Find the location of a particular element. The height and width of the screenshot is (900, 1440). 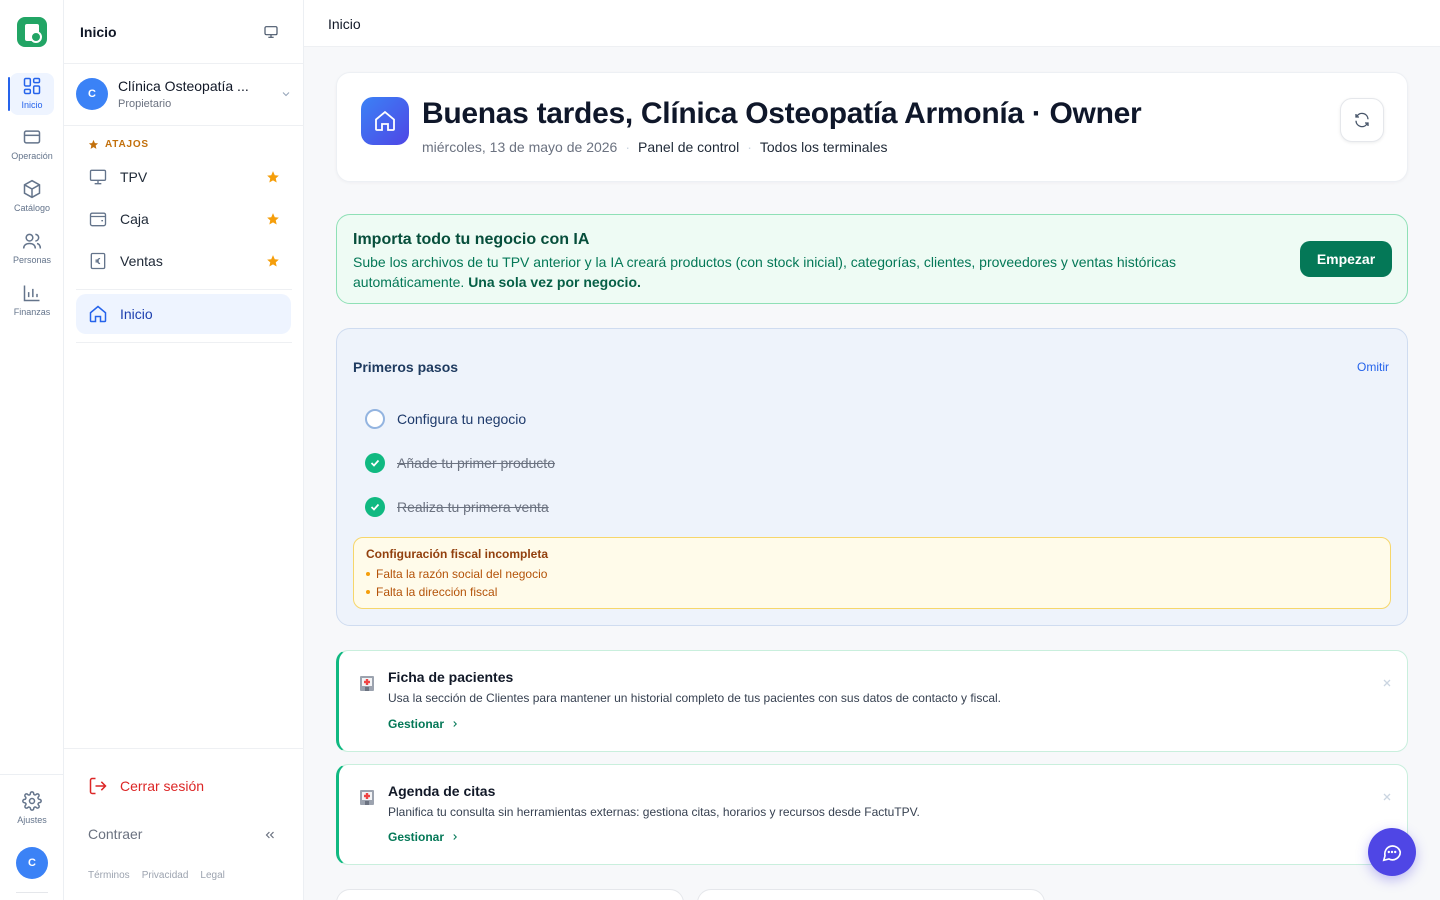

fiscal-warning-title: Configuración fiscal incompleta is located at coordinates (457, 554).